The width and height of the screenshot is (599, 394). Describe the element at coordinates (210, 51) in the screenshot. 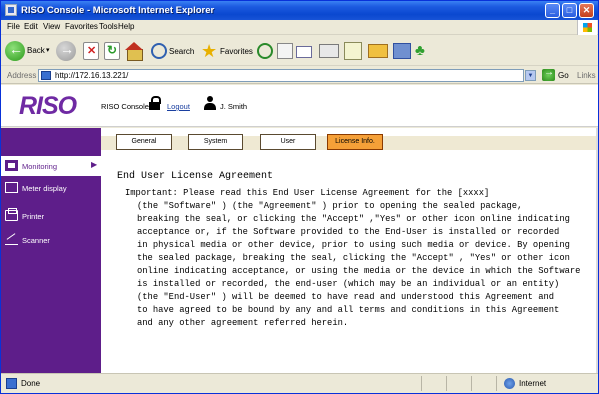

I see `favorites-star-icon: ★` at that location.